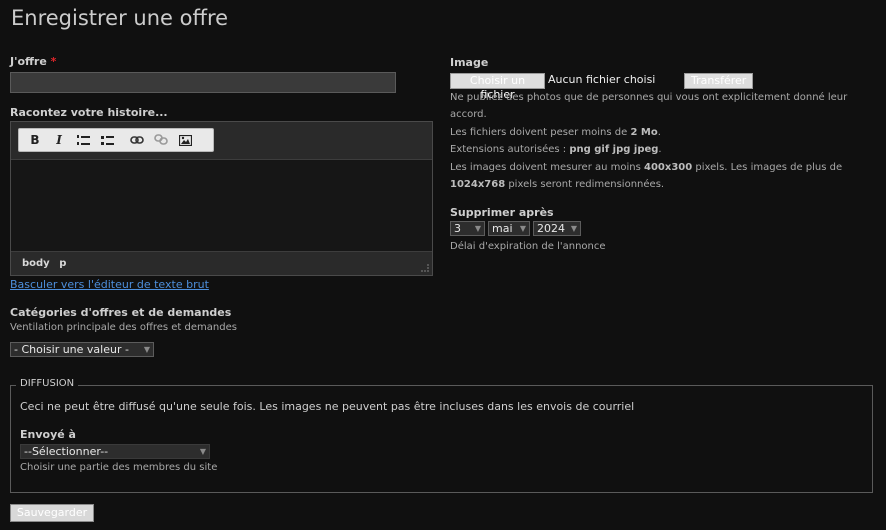 Image resolution: width=886 pixels, height=530 pixels. Describe the element at coordinates (66, 451) in the screenshot. I see `sent-to-select-value: --Sélectionner--` at that location.